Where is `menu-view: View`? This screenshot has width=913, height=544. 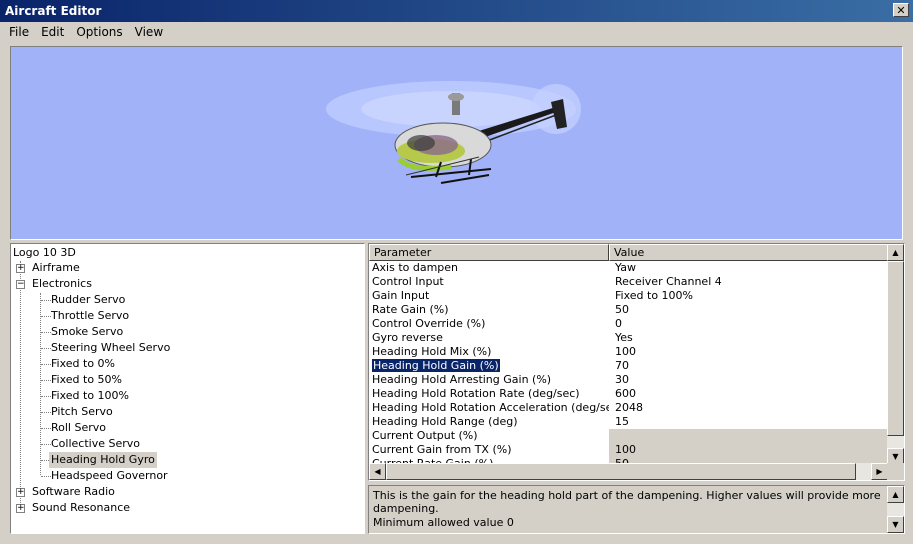 menu-view: View is located at coordinates (149, 32).